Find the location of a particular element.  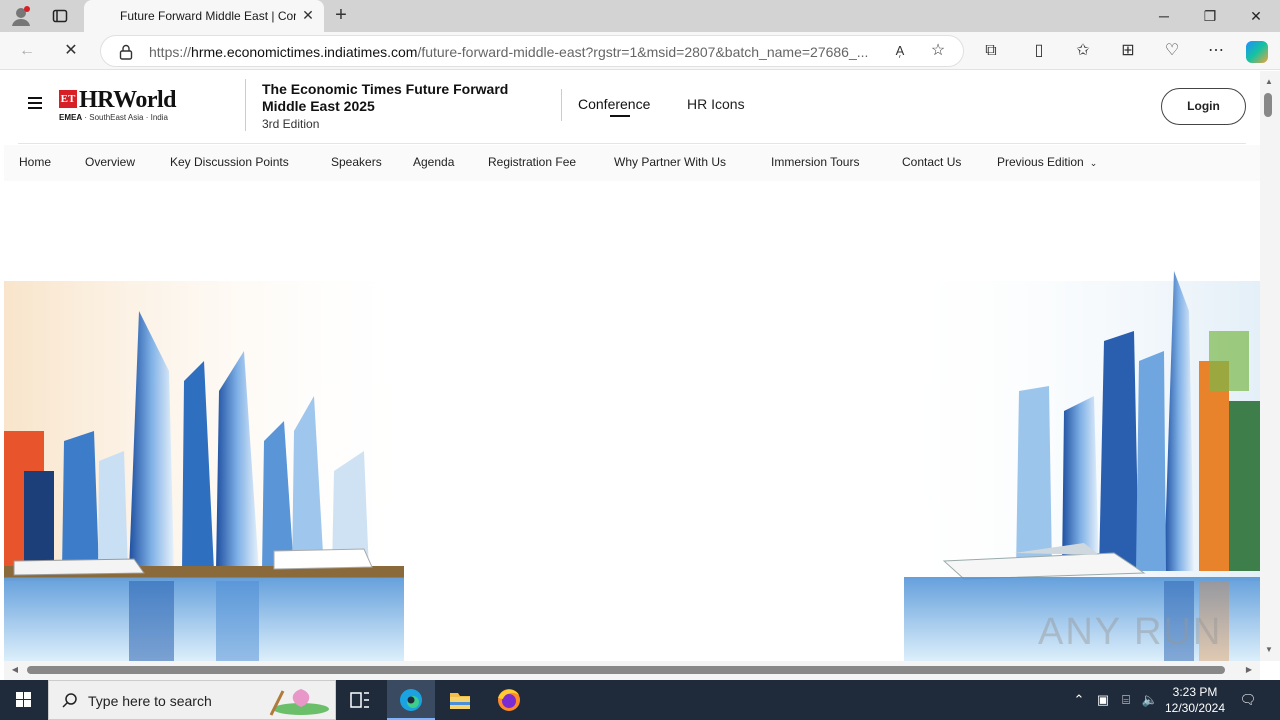

subnav-overview: Overview is located at coordinates (110, 162).